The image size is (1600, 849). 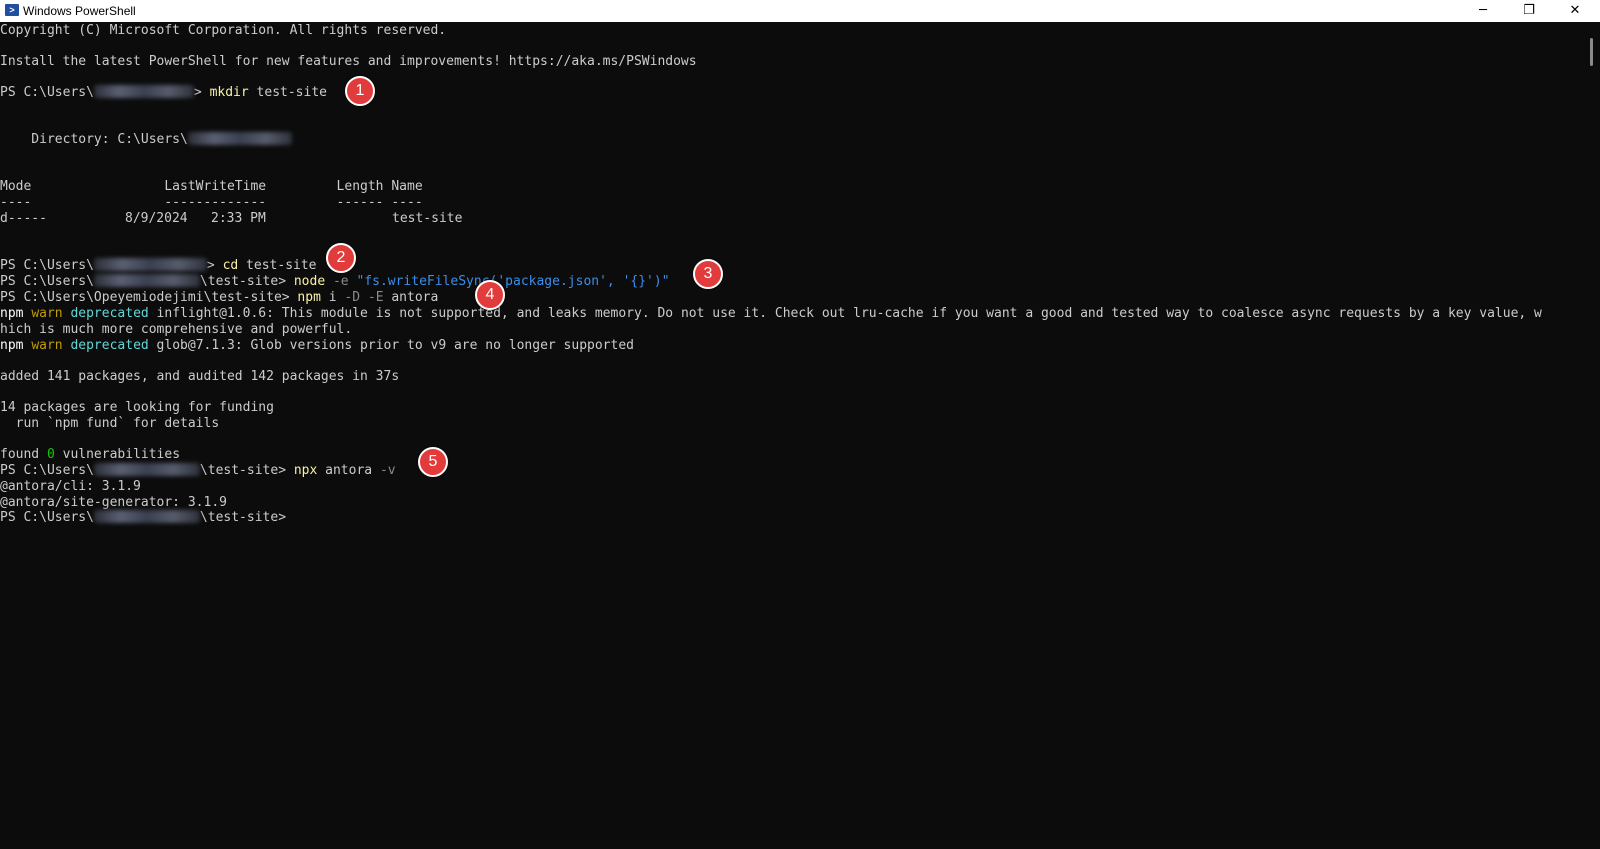 I want to click on prompt-line-npx: PS C:\Users\ \test-site> npx antora -v, so click(x=198, y=471).